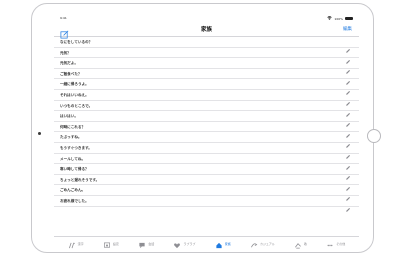  What do you see at coordinates (65, 52) in the screenshot?
I see `list-item-label: 元気？` at bounding box center [65, 52].